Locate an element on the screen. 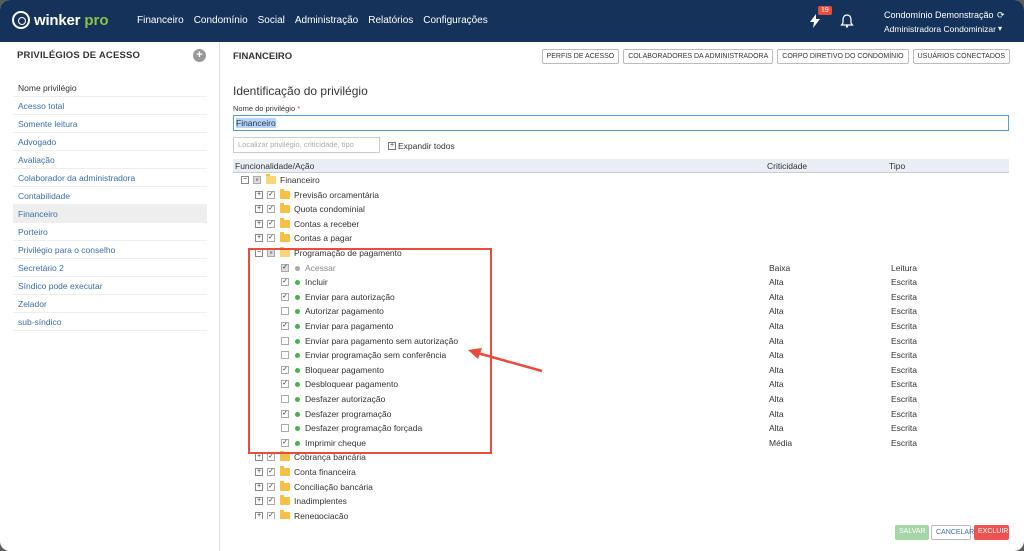 This screenshot has height=551, width=1024. delete-button: EXCLUIR is located at coordinates (991, 532).